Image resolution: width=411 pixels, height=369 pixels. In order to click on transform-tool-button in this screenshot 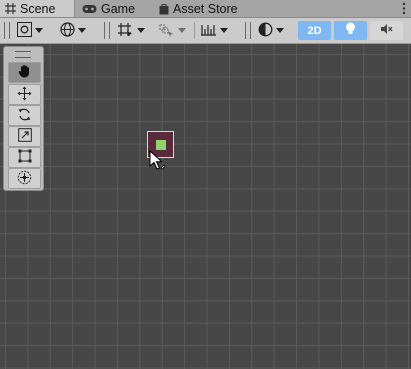, I will do `click(24, 178)`.